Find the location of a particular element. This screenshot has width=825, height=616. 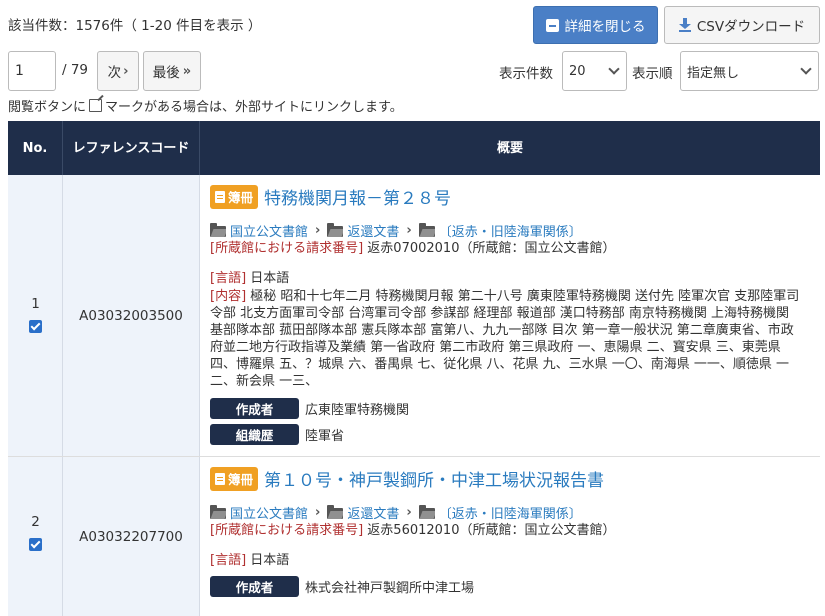

record-title-link: 第１０号・神戸製鋼所・中津工場状況報告書 is located at coordinates (434, 478).